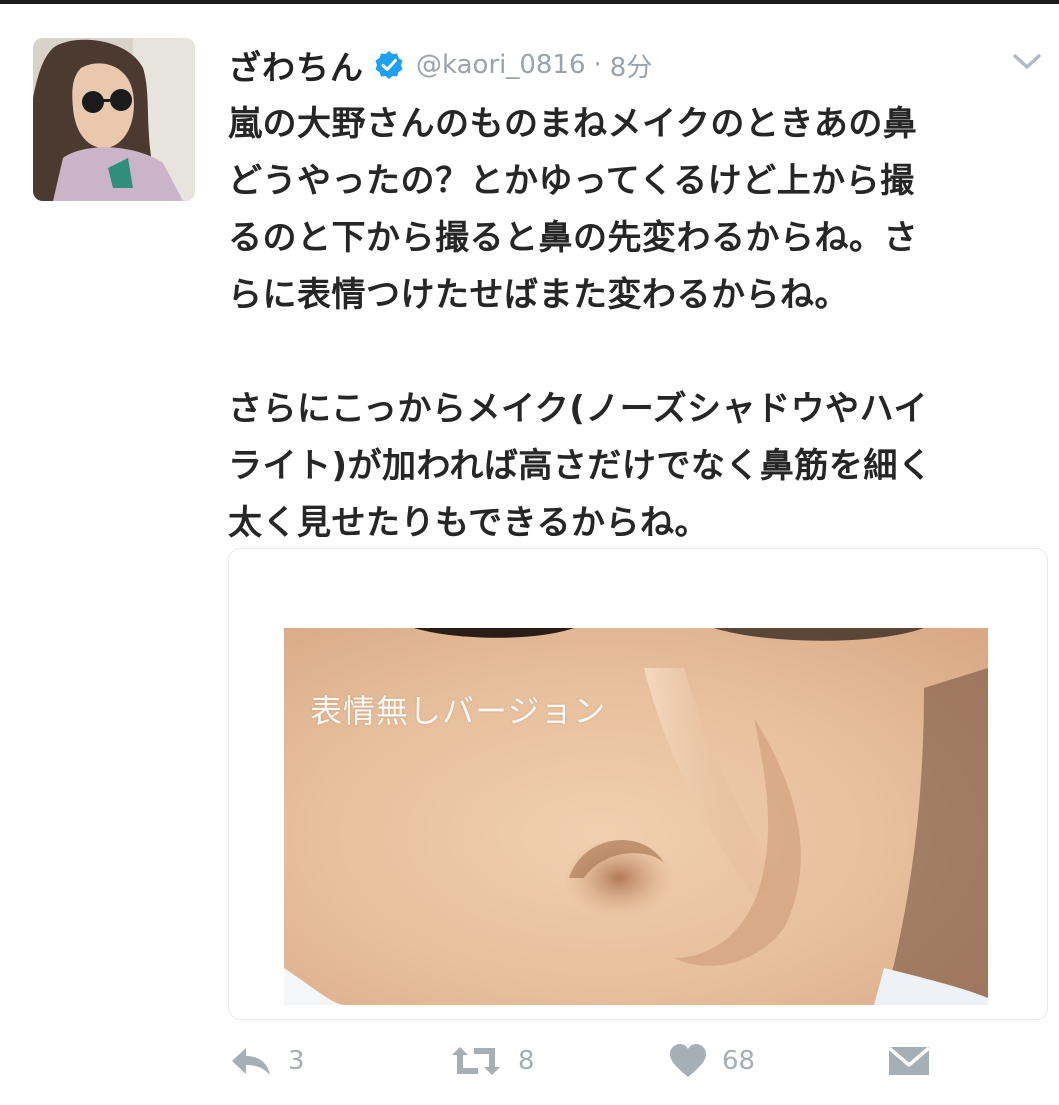 Image resolution: width=1059 pixels, height=1105 pixels. Describe the element at coordinates (251, 1061) in the screenshot. I see `reply-icon` at that location.